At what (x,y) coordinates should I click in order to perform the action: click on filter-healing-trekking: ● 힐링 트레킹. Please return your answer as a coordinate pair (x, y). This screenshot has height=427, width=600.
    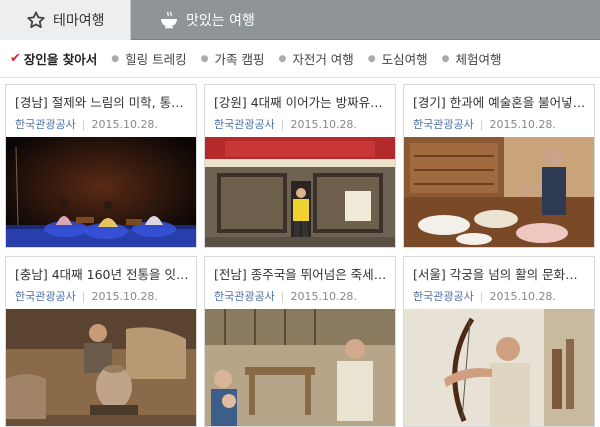
    Looking at the image, I should click on (148, 58).